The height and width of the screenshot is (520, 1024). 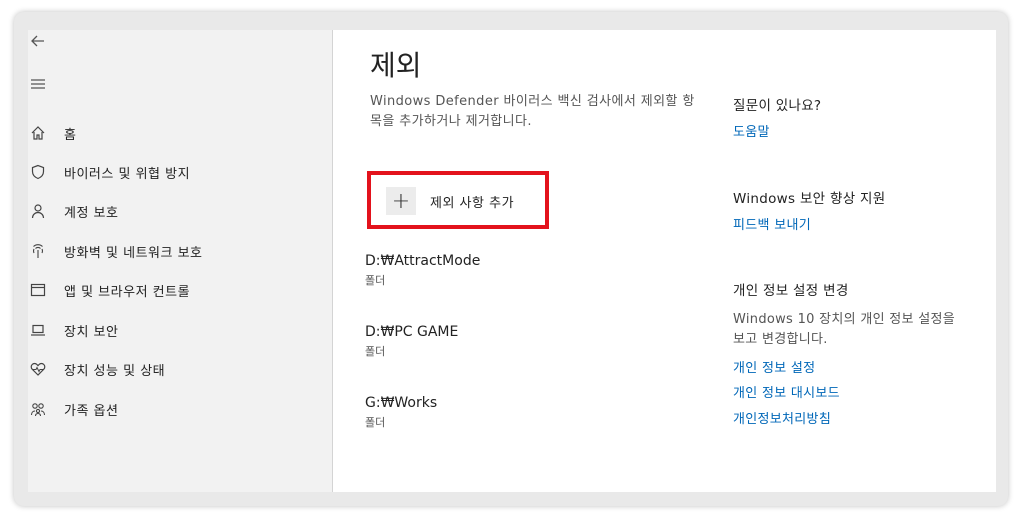 I want to click on page-title: 제외, so click(x=396, y=65).